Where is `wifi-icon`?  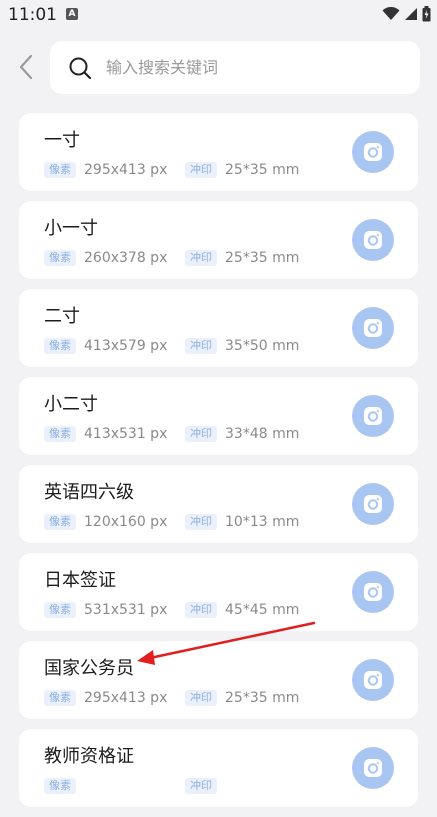
wifi-icon is located at coordinates (391, 13).